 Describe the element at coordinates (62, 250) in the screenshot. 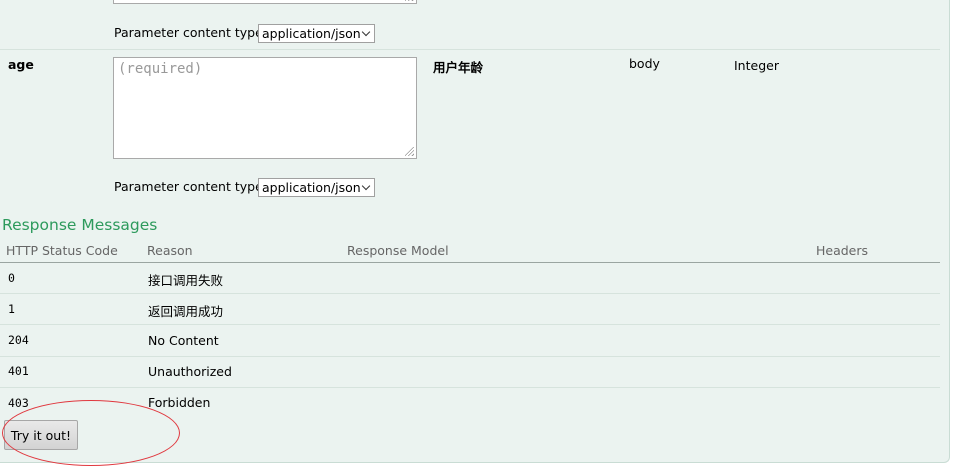

I see `column-header-status-code: HTTP Status Code` at that location.